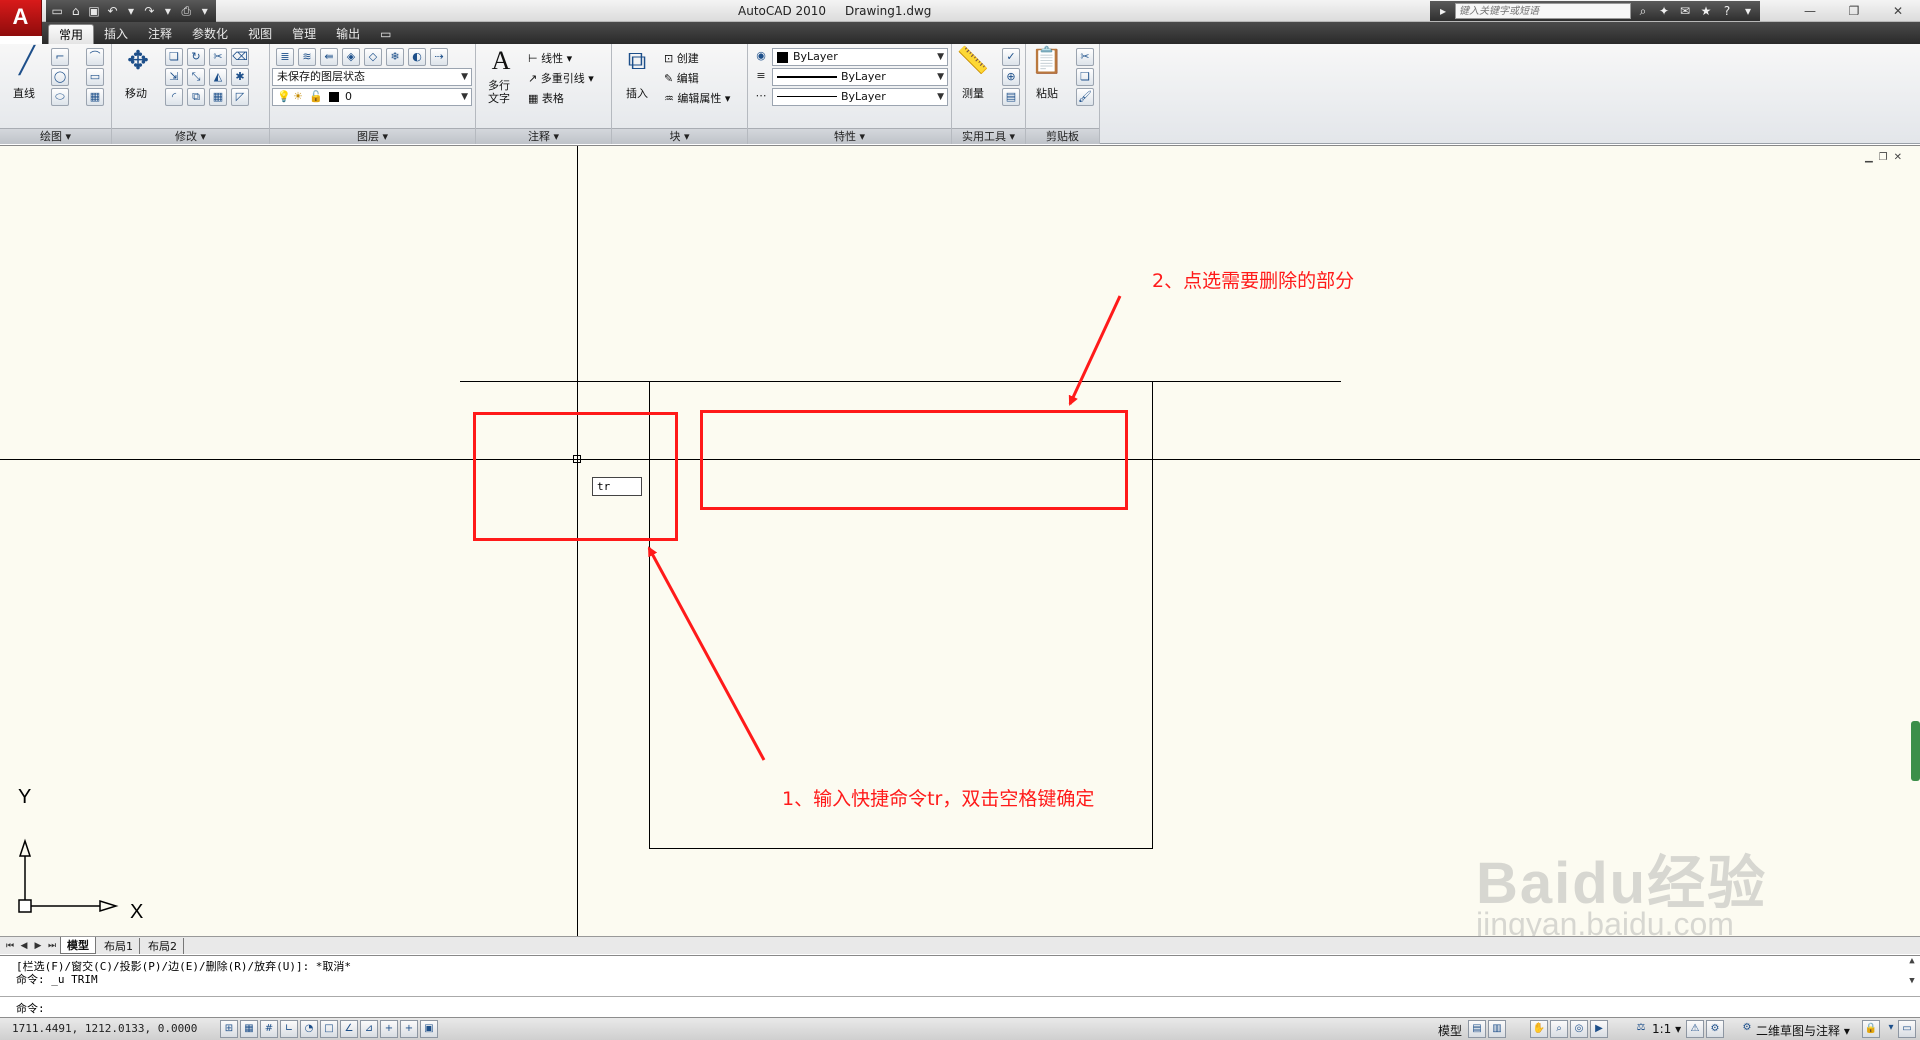 Image resolution: width=1920 pixels, height=1040 pixels. Describe the element at coordinates (190, 136) in the screenshot. I see `modify-panel-title: 修改 ▾` at that location.